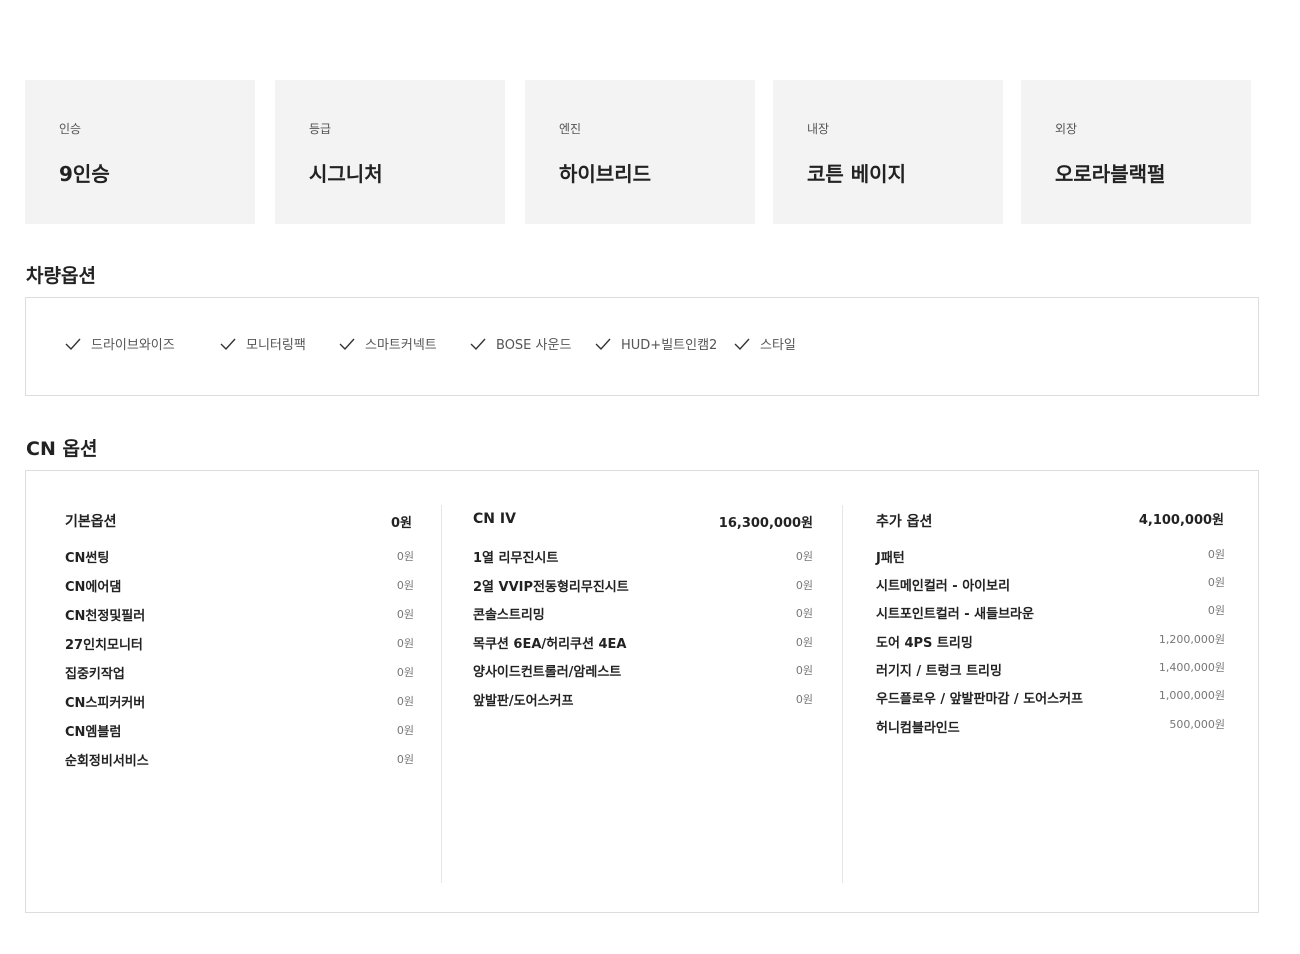 This screenshot has width=1300, height=954. I want to click on cn-options-title: CN 옵션, so click(62, 449).